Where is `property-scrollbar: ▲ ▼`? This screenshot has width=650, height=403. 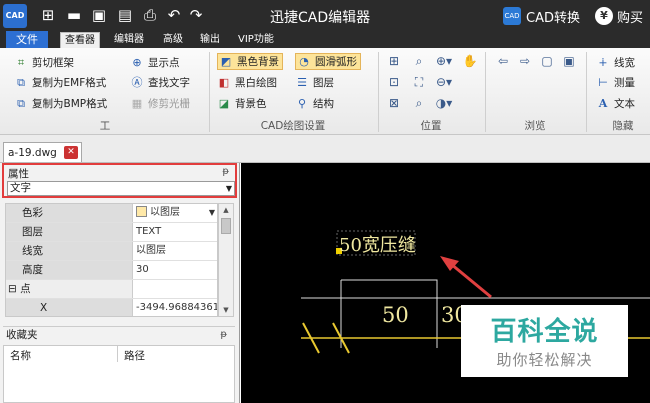
property-scrollbar: ▲ ▼ is located at coordinates (226, 260).